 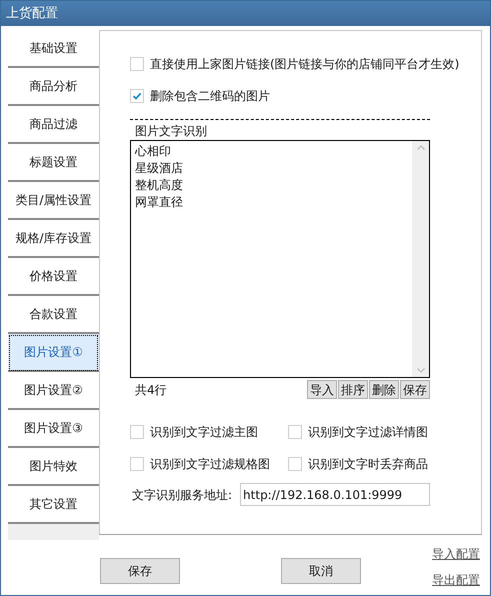 I want to click on checkmark-icon, so click(x=137, y=96).